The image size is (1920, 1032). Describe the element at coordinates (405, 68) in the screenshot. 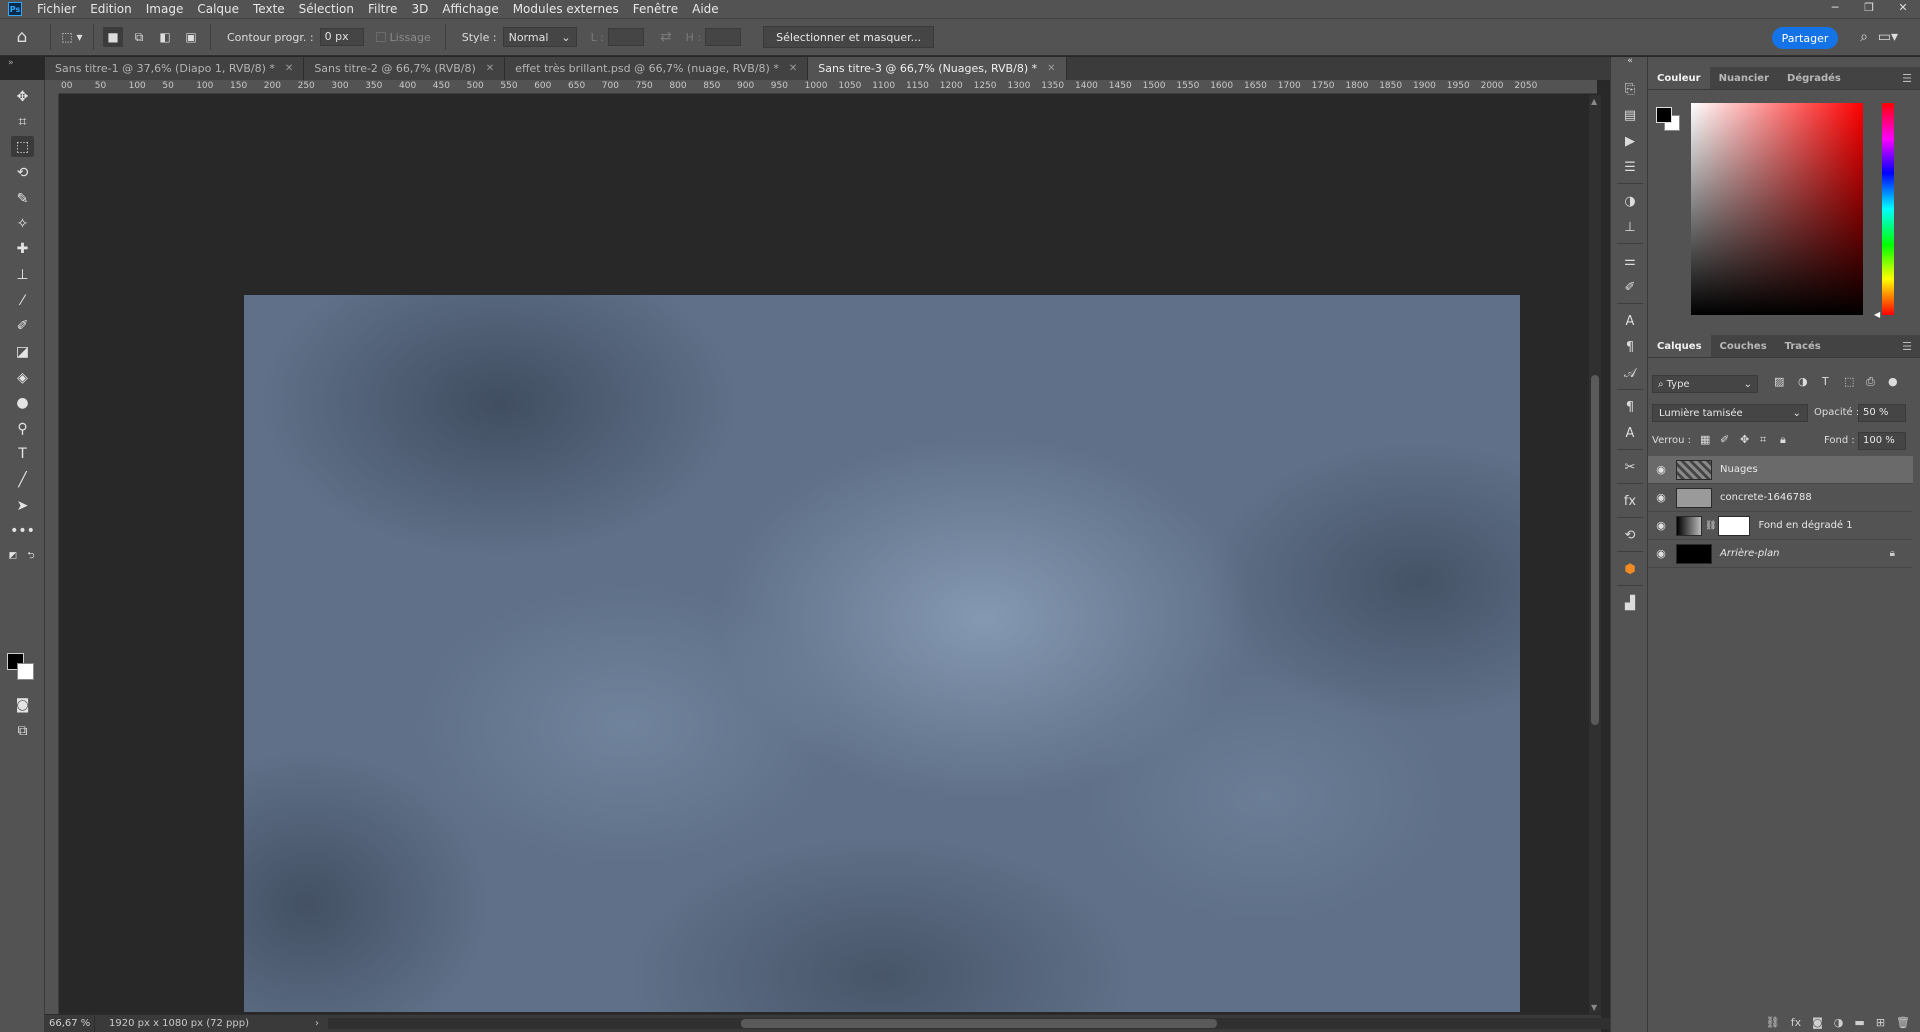

I see `tab-sans-titre-2: Sans titre-2 @ 66,7% (RVB/8) ✕` at that location.